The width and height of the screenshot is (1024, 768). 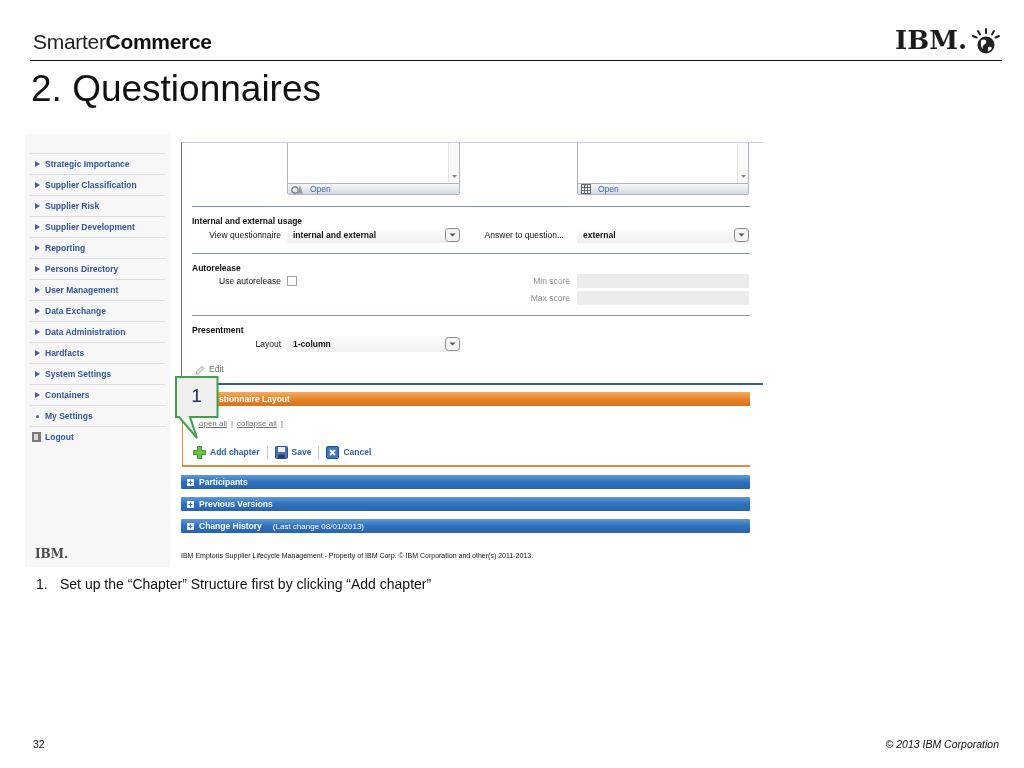 I want to click on bracket: ], so click(x=281, y=424).